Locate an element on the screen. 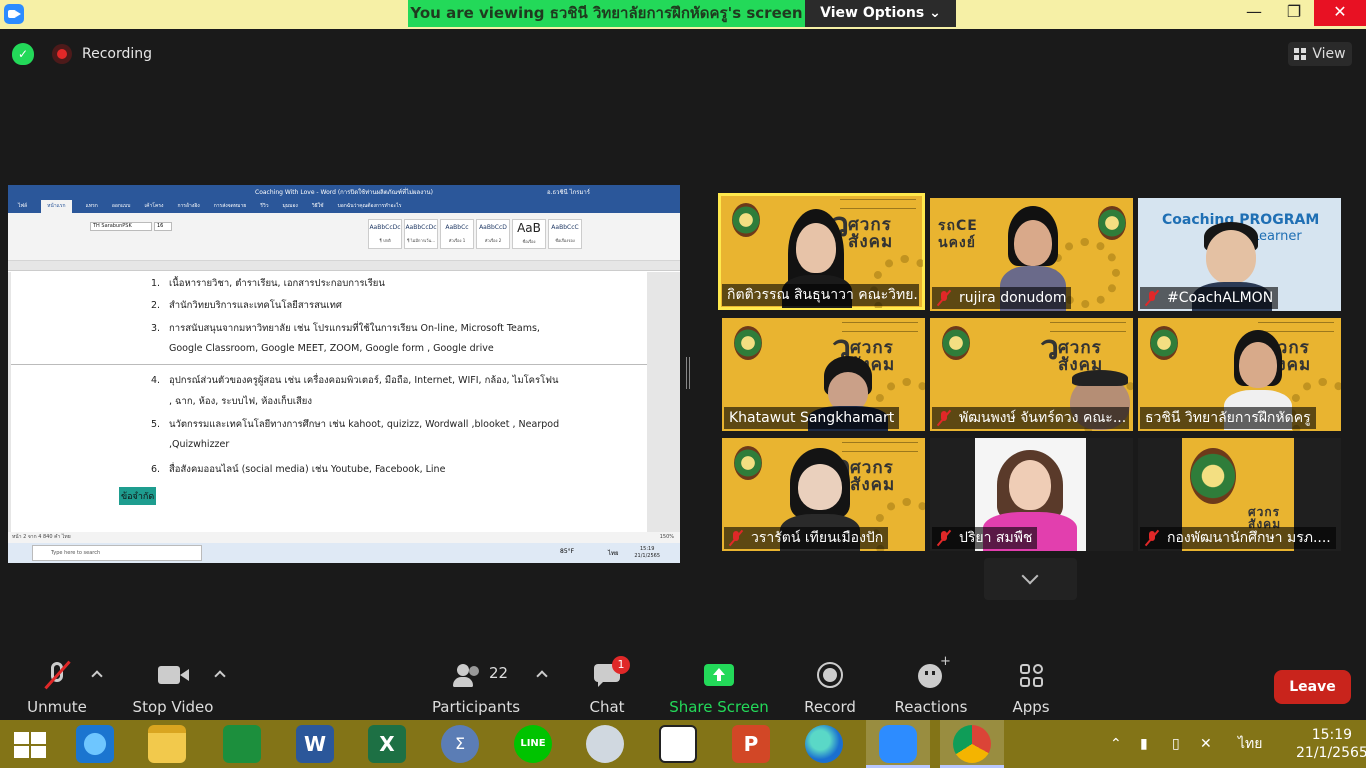  participants-options-chevron is located at coordinates (542, 674).